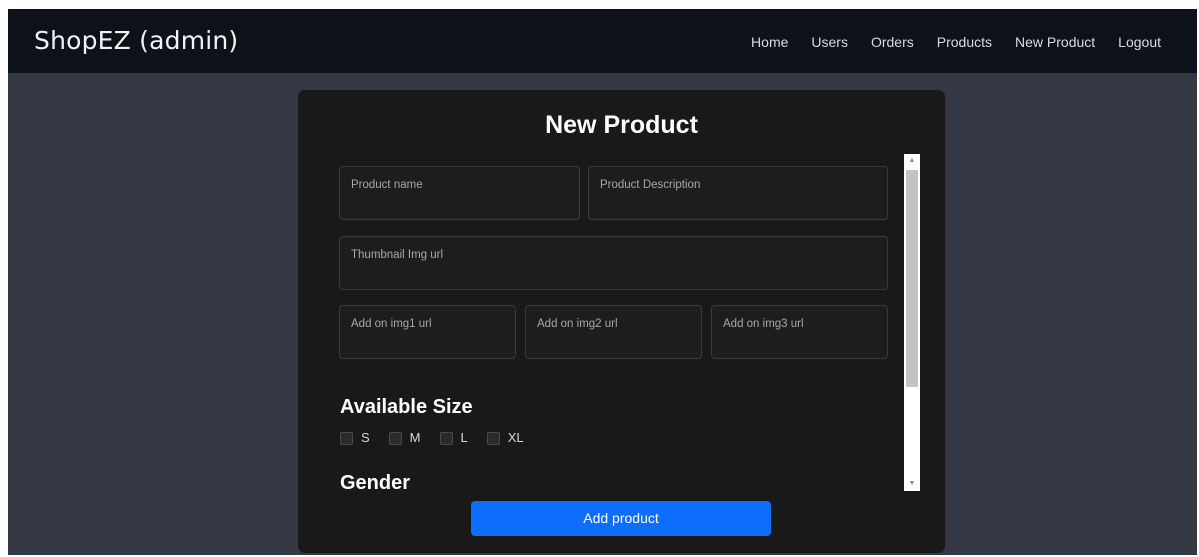  What do you see at coordinates (763, 324) in the screenshot?
I see `addon-img3-placeholder: Add on img3 url` at bounding box center [763, 324].